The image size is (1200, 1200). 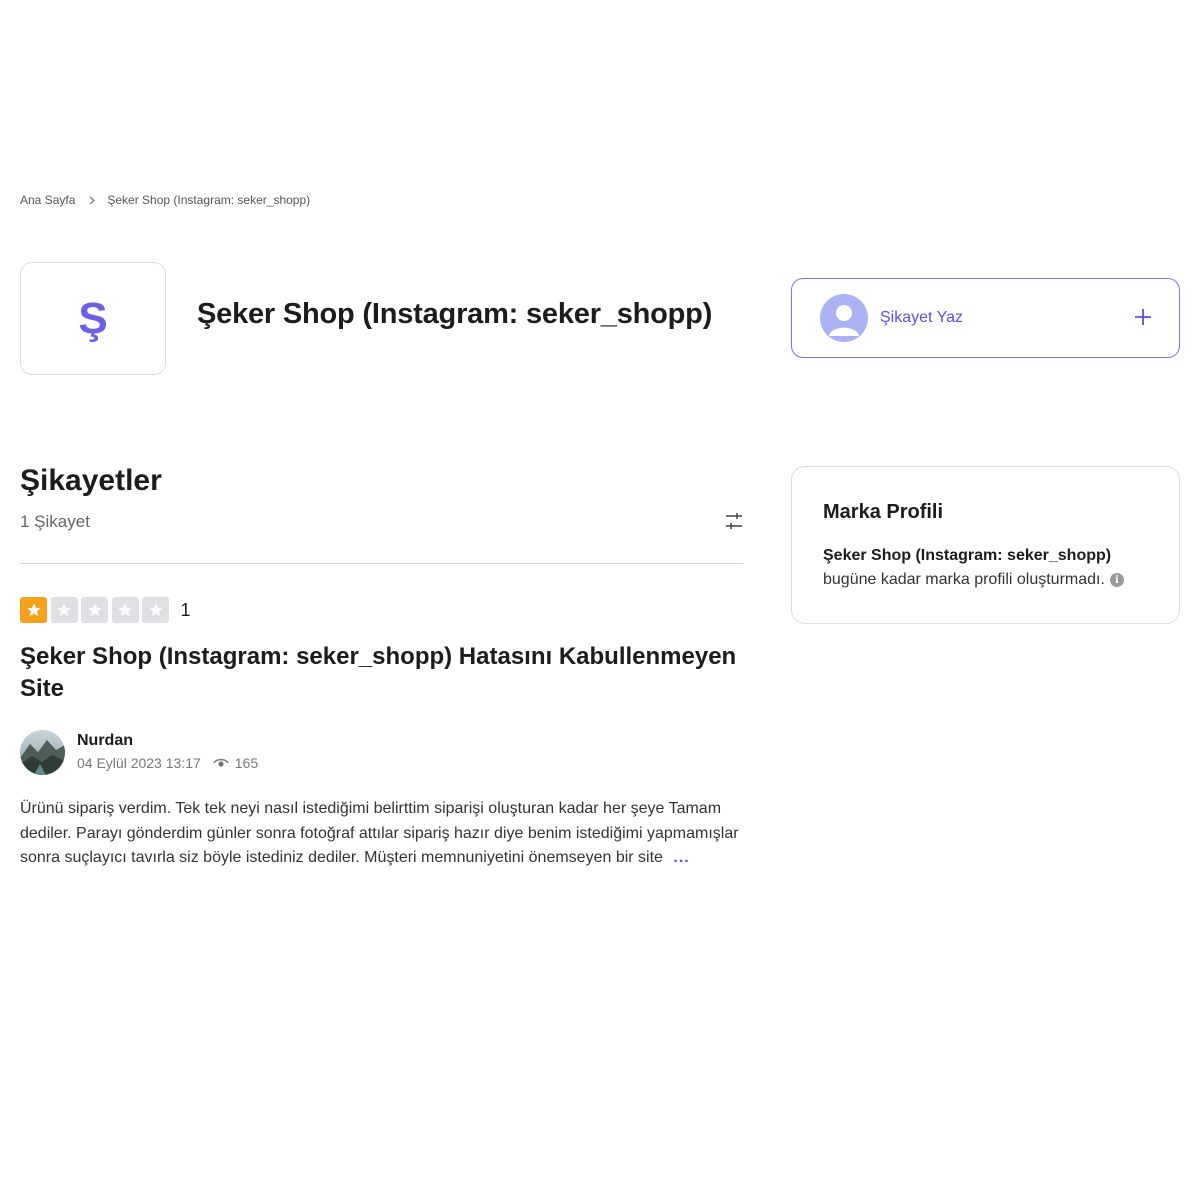 I want to click on complaint-date: 04 Eylül 2023 13:17, so click(x=139, y=763).